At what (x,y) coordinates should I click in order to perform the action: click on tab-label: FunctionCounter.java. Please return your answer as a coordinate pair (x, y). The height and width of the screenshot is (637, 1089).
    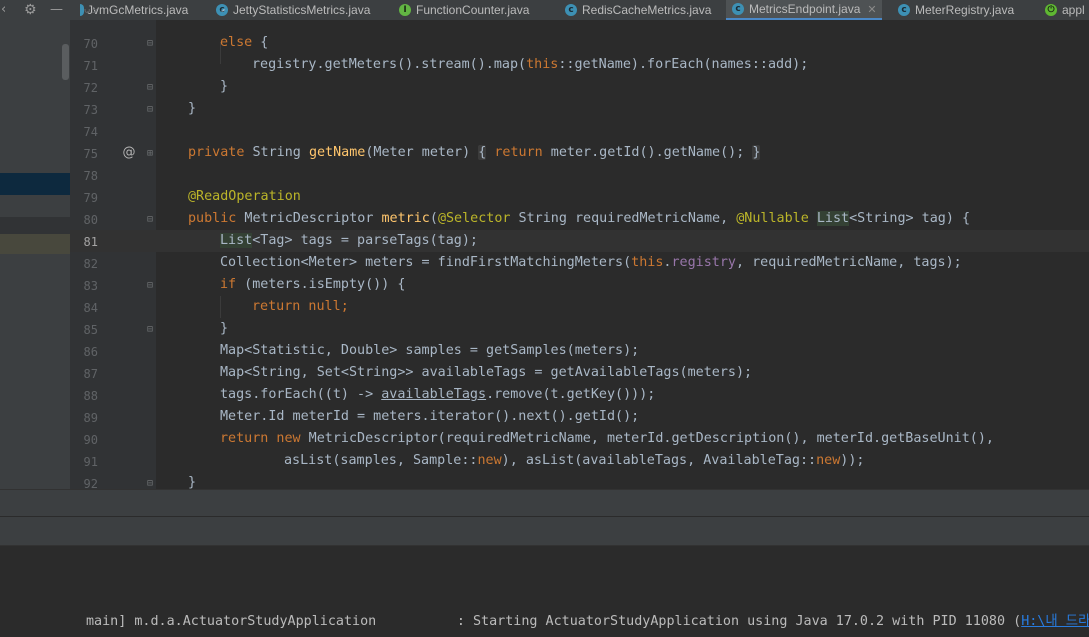
    Looking at the image, I should click on (473, 10).